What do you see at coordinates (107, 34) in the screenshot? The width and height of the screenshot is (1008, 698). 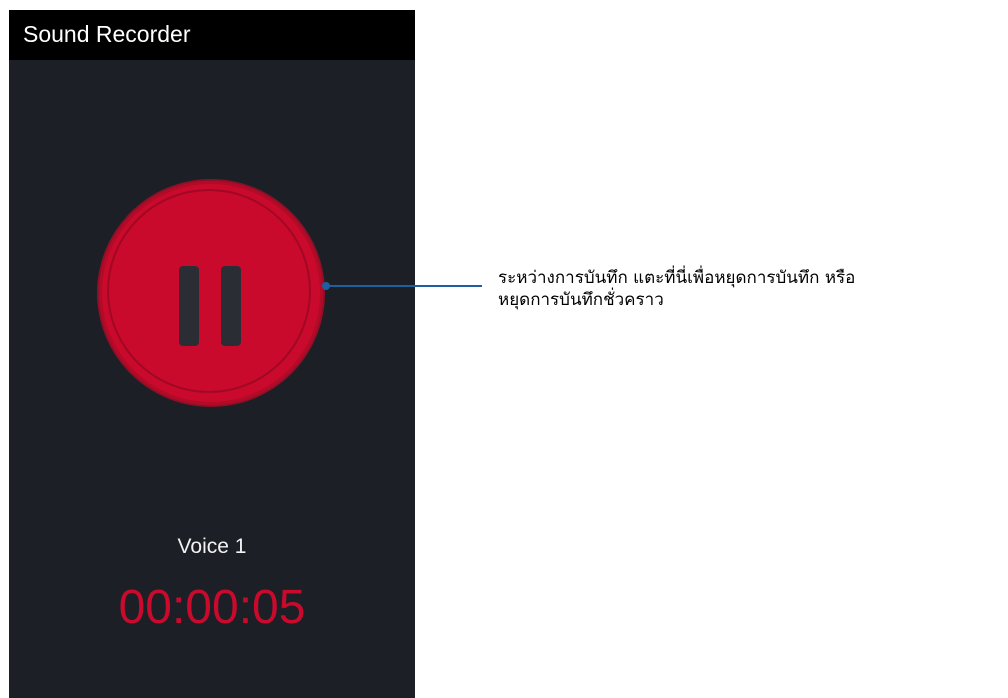 I see `app-title: Sound Recorder` at bounding box center [107, 34].